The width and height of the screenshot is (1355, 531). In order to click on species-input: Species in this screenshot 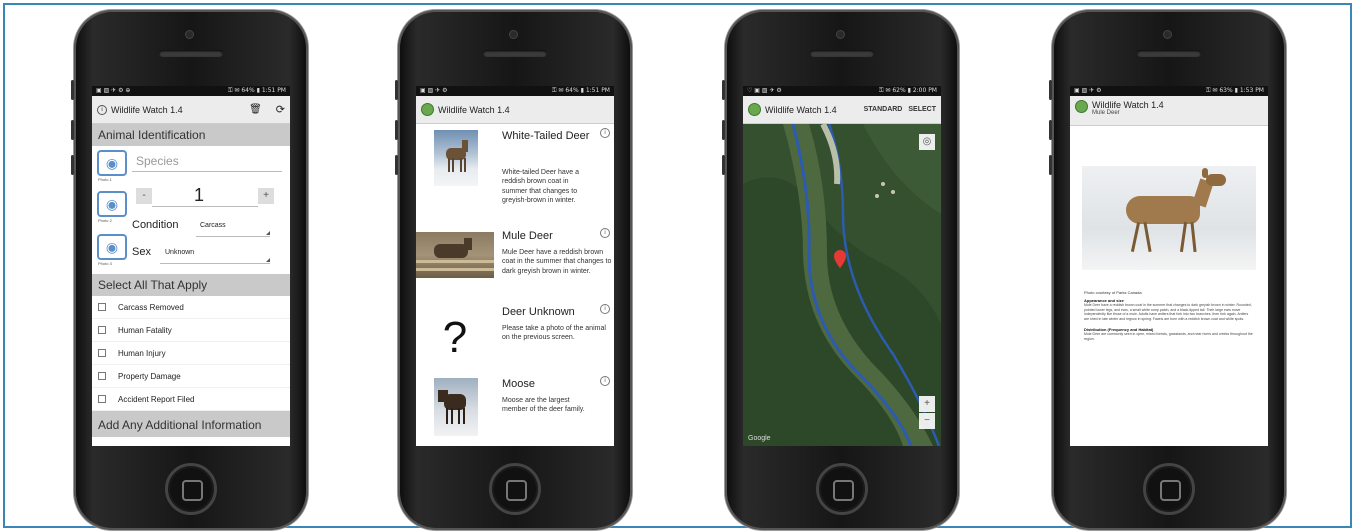, I will do `click(207, 161)`.